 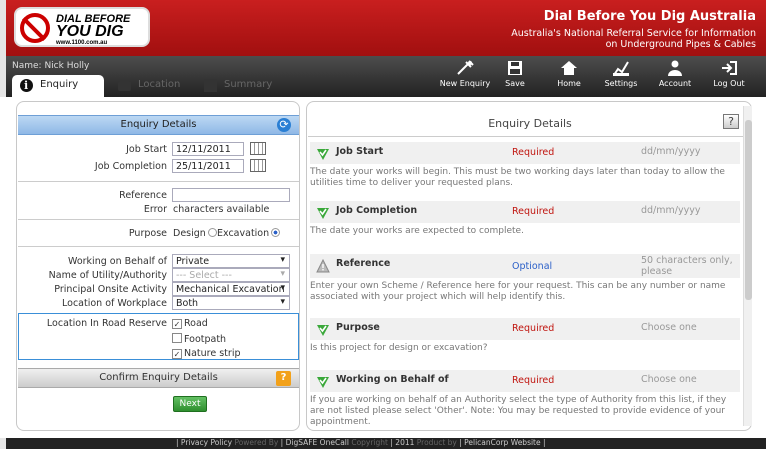 I want to click on account-label: Account, so click(x=675, y=83).